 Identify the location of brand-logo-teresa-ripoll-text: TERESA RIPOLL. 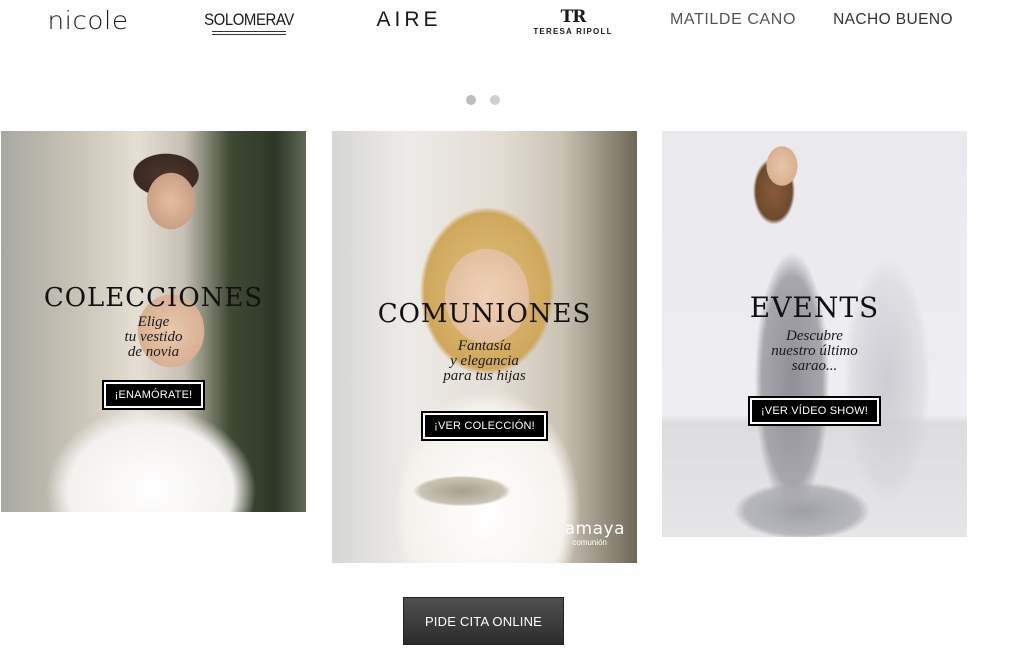
(573, 31).